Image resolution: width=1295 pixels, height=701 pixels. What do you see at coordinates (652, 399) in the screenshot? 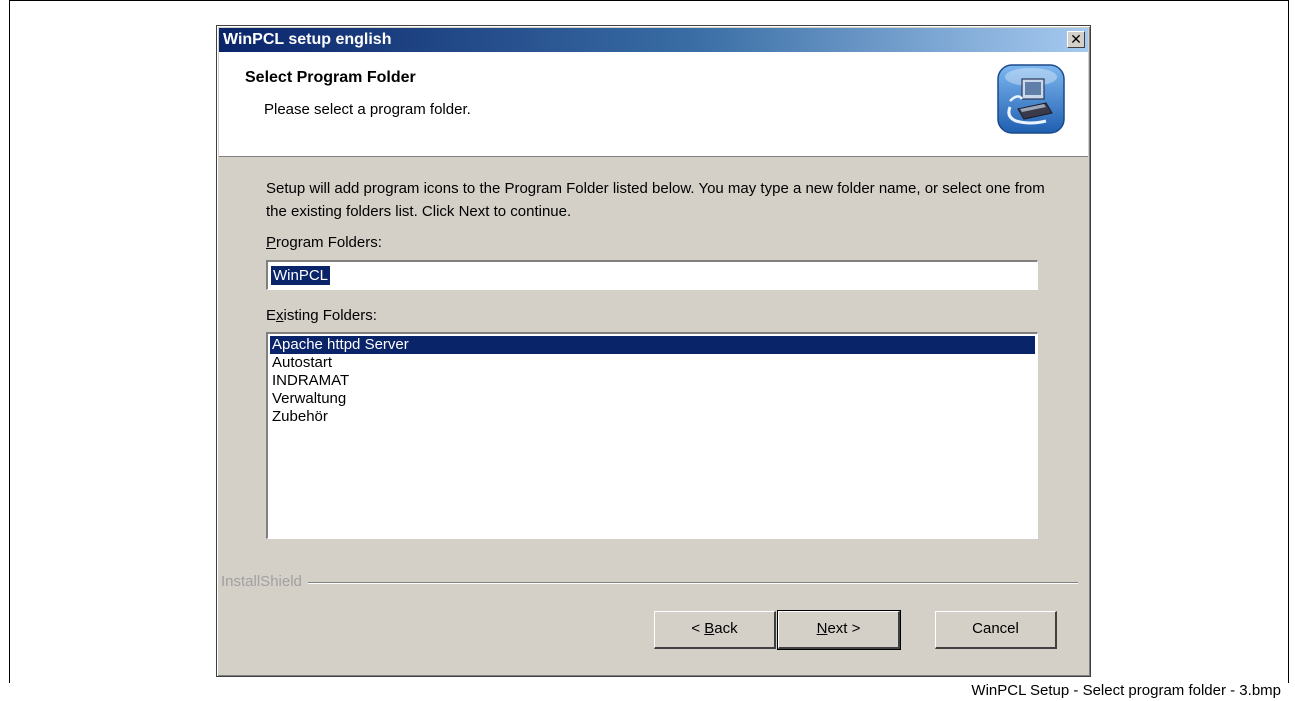
I see `list-item-verwaltung: Verwaltung` at bounding box center [652, 399].